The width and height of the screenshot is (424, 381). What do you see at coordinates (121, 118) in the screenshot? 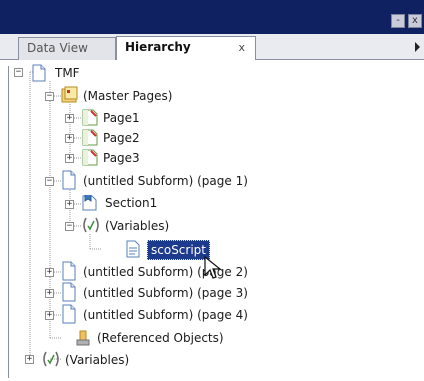
I see `tree-item-page: Page1` at bounding box center [121, 118].